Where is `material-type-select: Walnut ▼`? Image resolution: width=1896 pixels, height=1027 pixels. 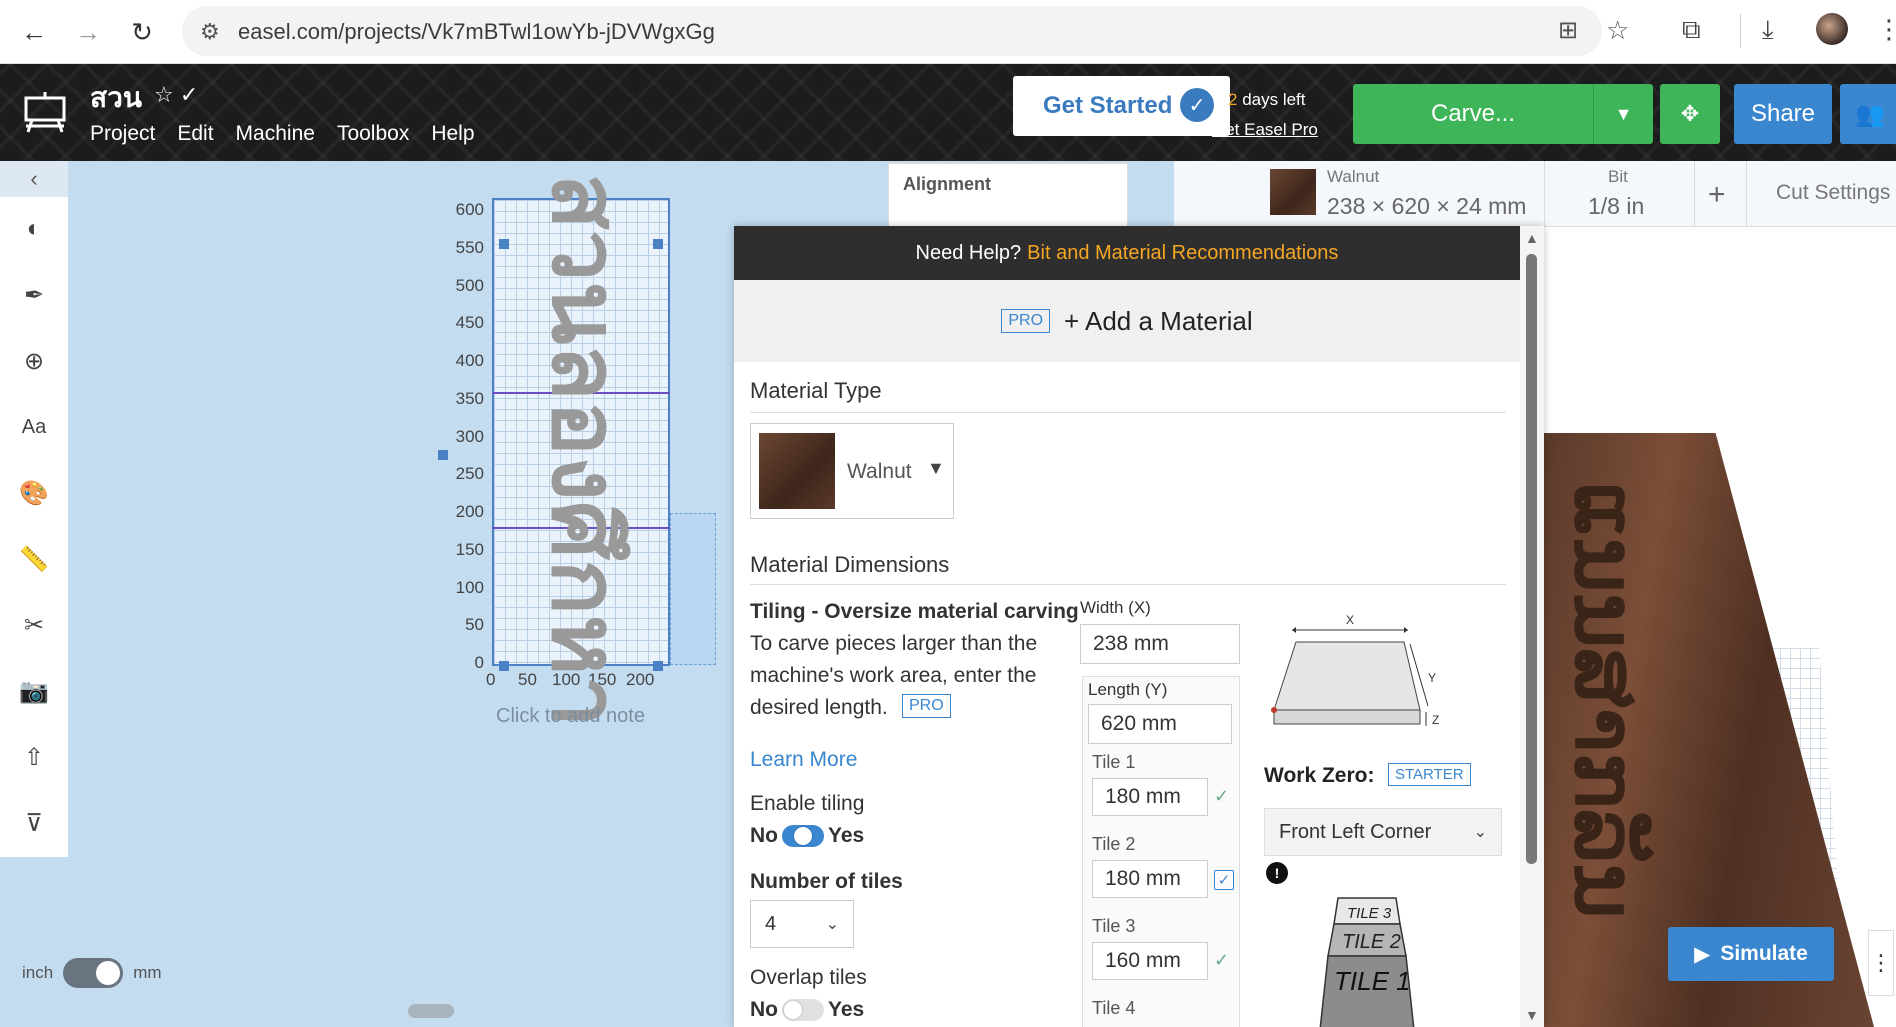
material-type-select: Walnut ▼ is located at coordinates (852, 471).